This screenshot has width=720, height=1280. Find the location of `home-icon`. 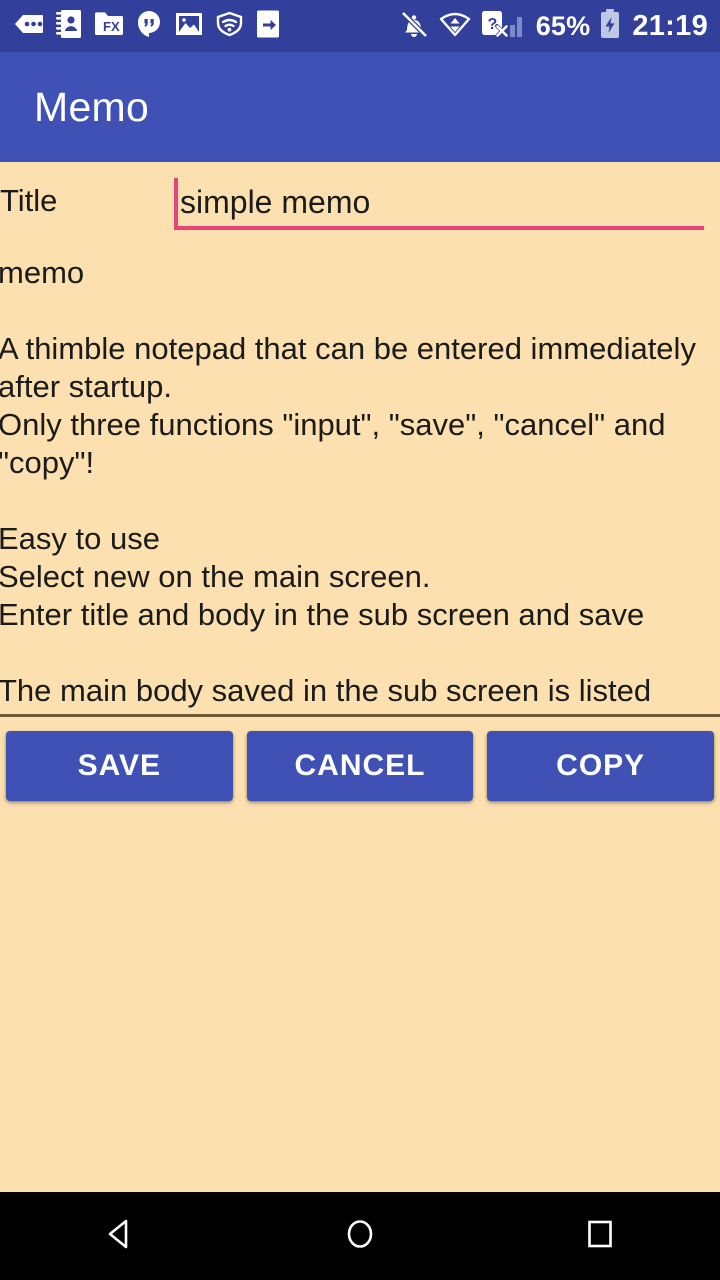

home-icon is located at coordinates (360, 1236).